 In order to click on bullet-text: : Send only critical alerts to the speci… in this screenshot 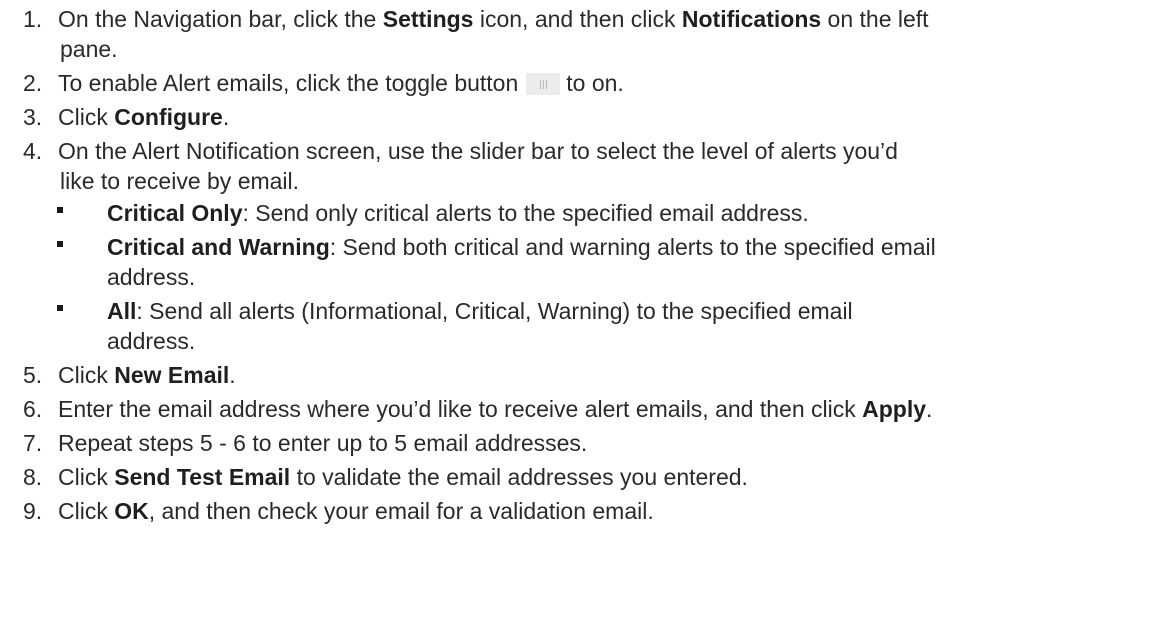, I will do `click(525, 213)`.